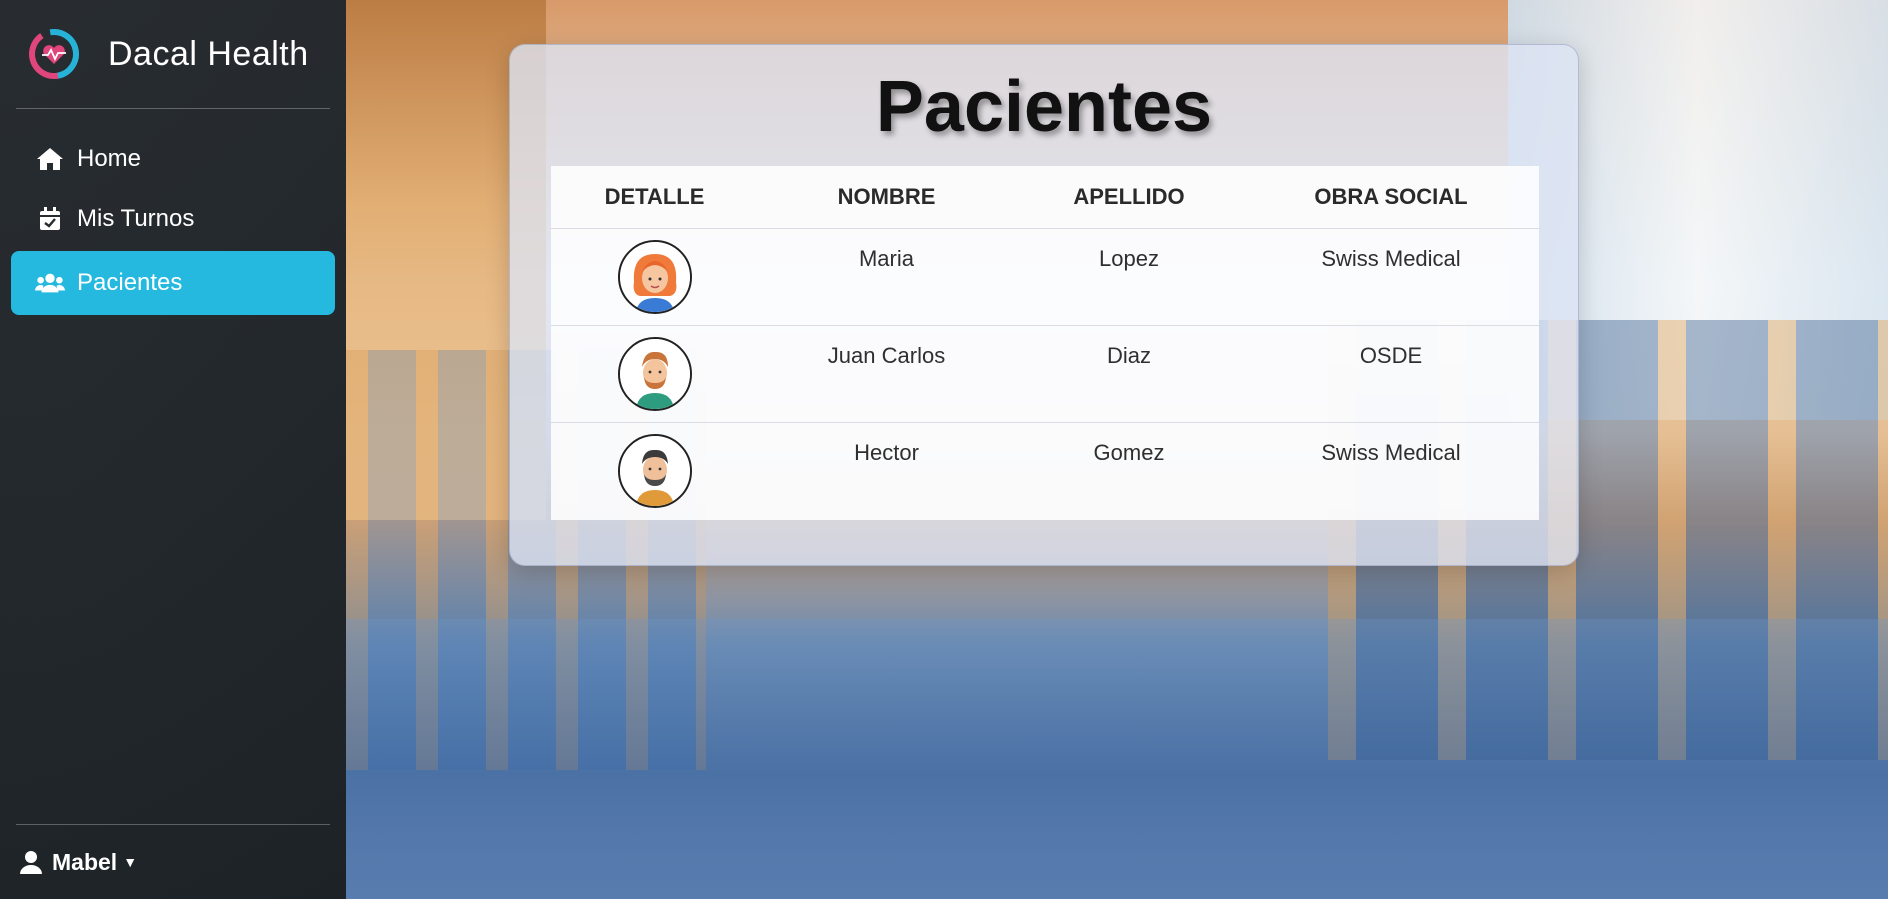 The width and height of the screenshot is (1888, 899). Describe the element at coordinates (1045, 471) in the screenshot. I see `table-row: Hector Gomez Swiss Medical` at that location.